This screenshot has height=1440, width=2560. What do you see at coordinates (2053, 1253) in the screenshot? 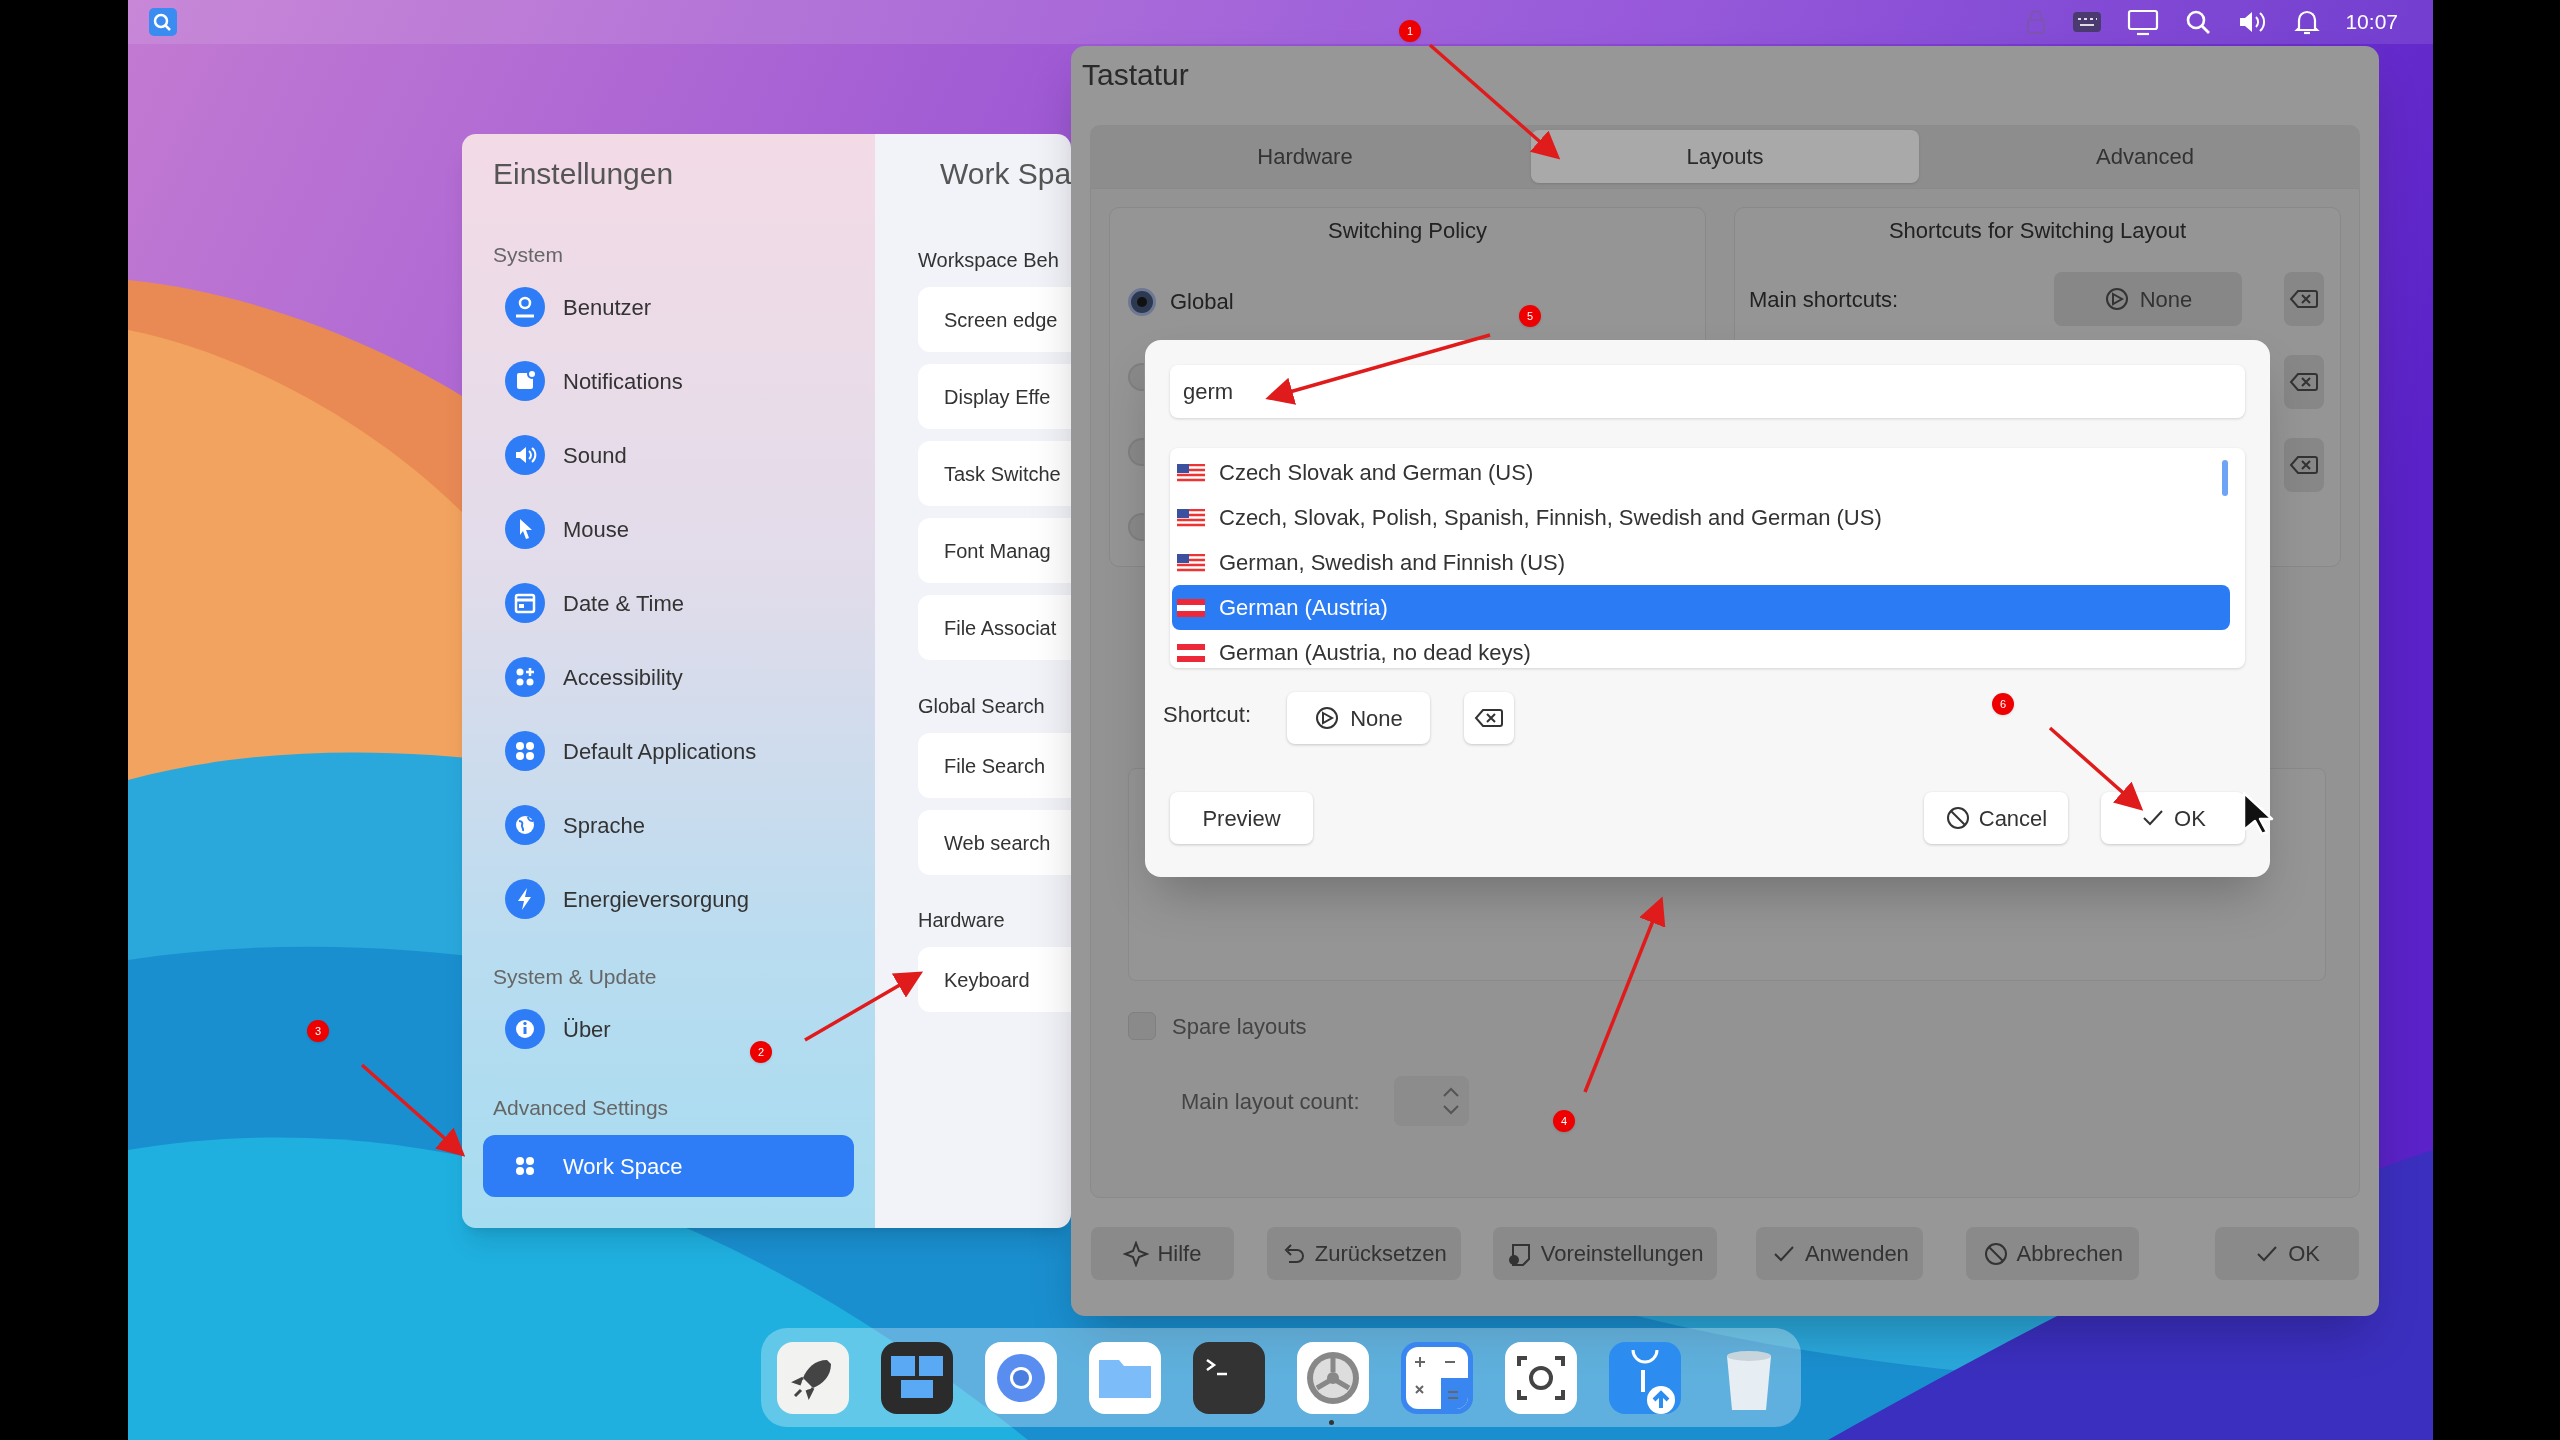
I see `dialog-button: Abbrechen` at bounding box center [2053, 1253].